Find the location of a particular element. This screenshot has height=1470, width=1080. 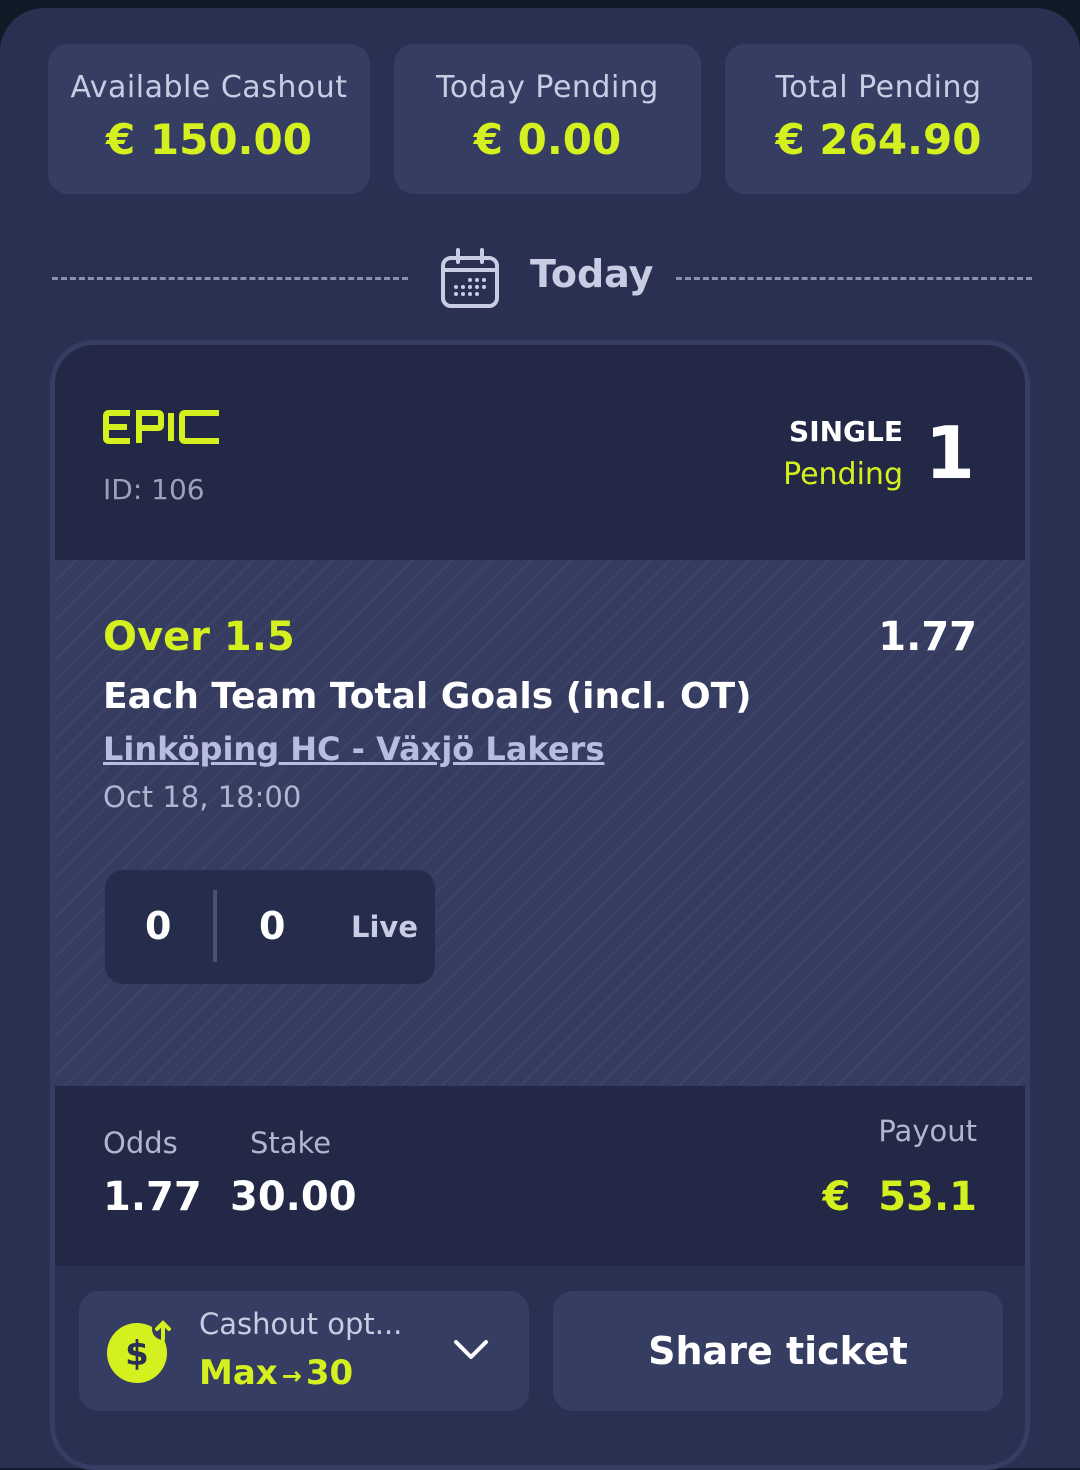

selection-odds: 1.77 is located at coordinates (927, 637).